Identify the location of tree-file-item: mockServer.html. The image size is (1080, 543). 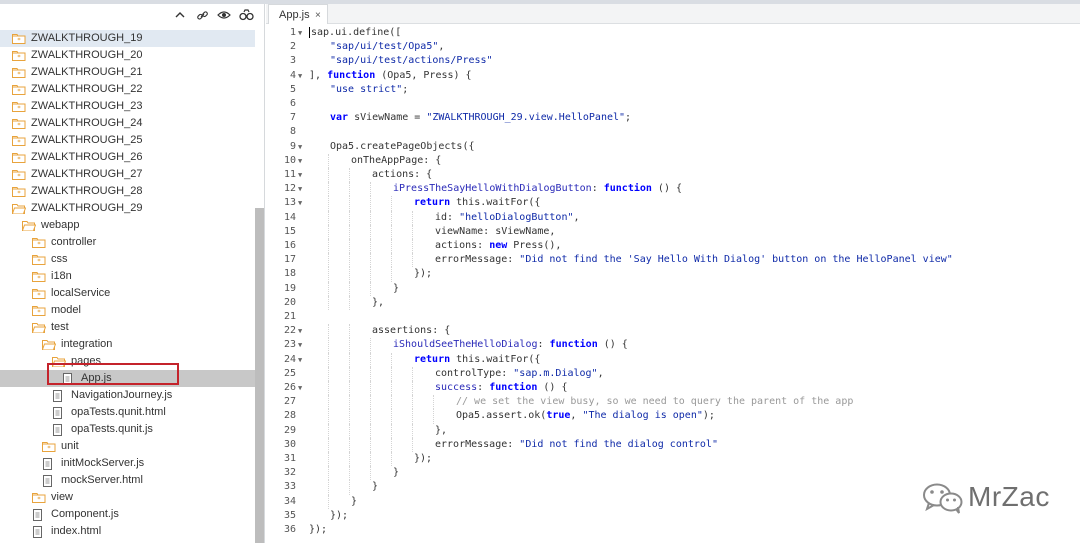
(127, 480).